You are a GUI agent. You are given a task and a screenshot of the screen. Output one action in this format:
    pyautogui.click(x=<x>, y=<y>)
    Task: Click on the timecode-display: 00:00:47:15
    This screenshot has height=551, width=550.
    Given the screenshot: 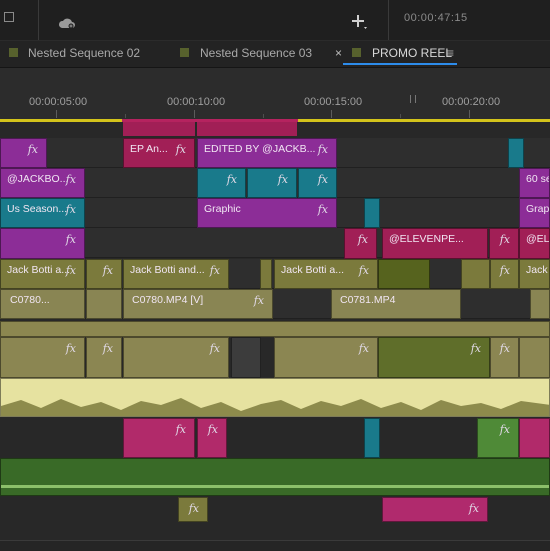 What is the action you would take?
    pyautogui.click(x=436, y=18)
    